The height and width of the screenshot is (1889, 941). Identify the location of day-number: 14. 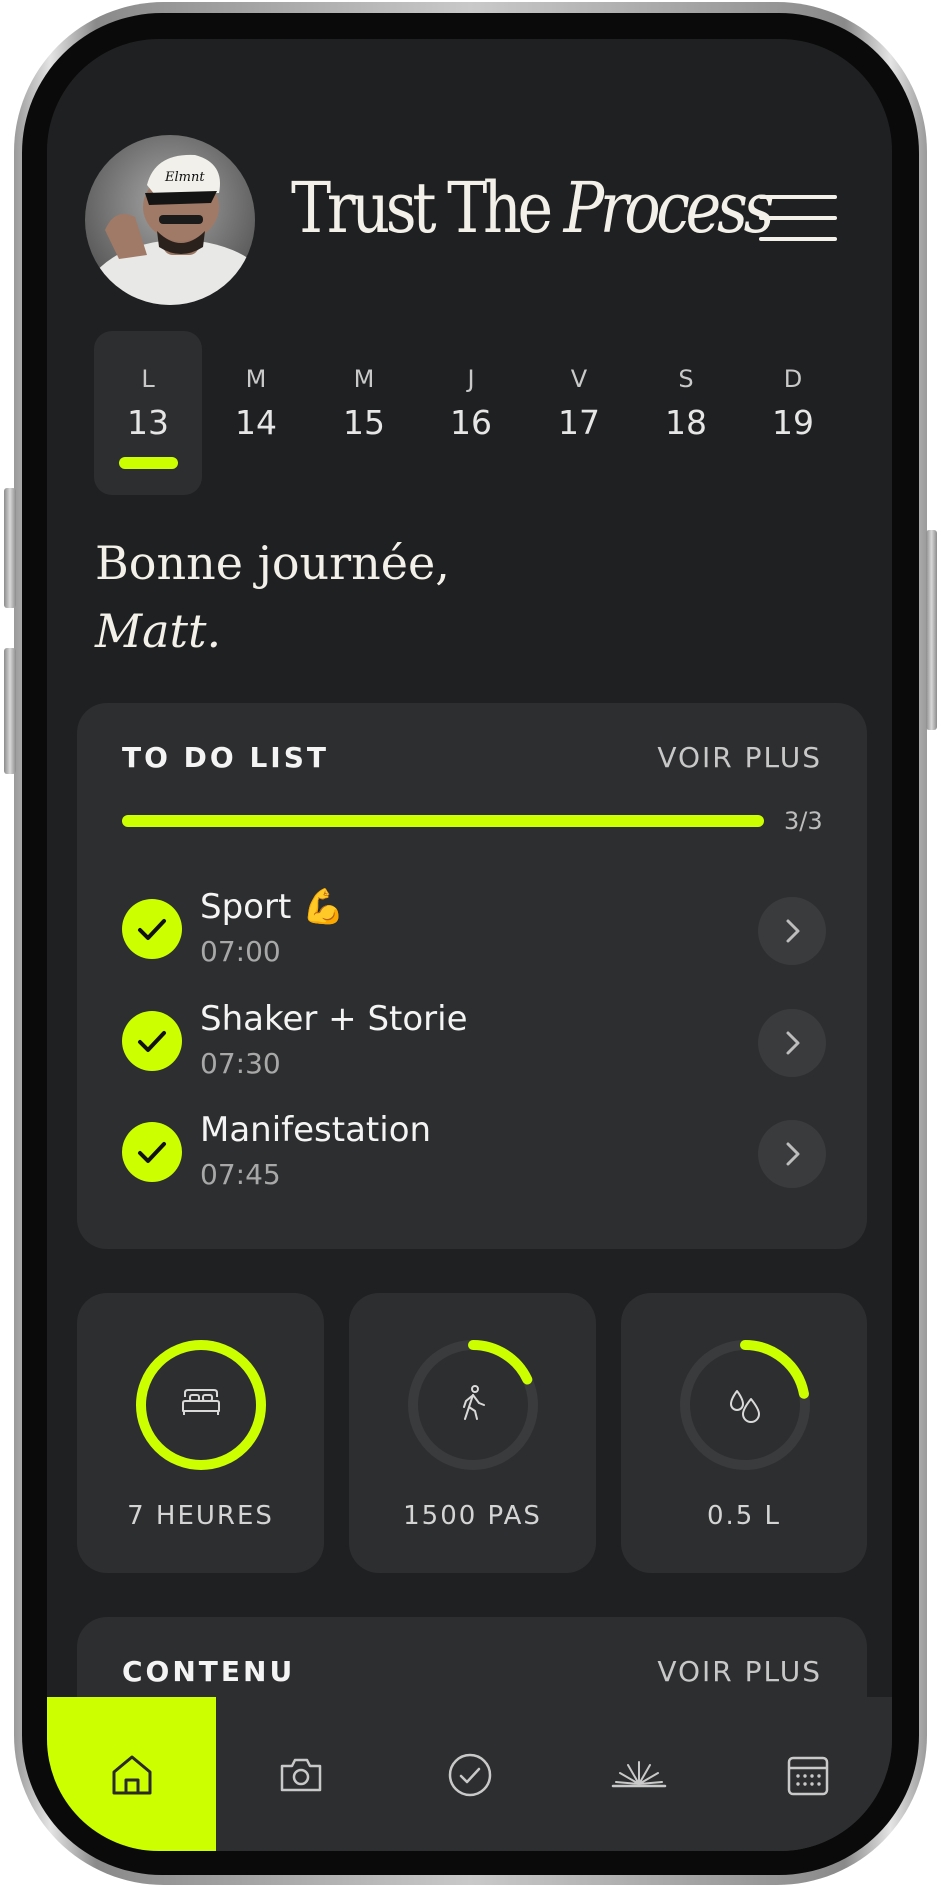
(256, 422).